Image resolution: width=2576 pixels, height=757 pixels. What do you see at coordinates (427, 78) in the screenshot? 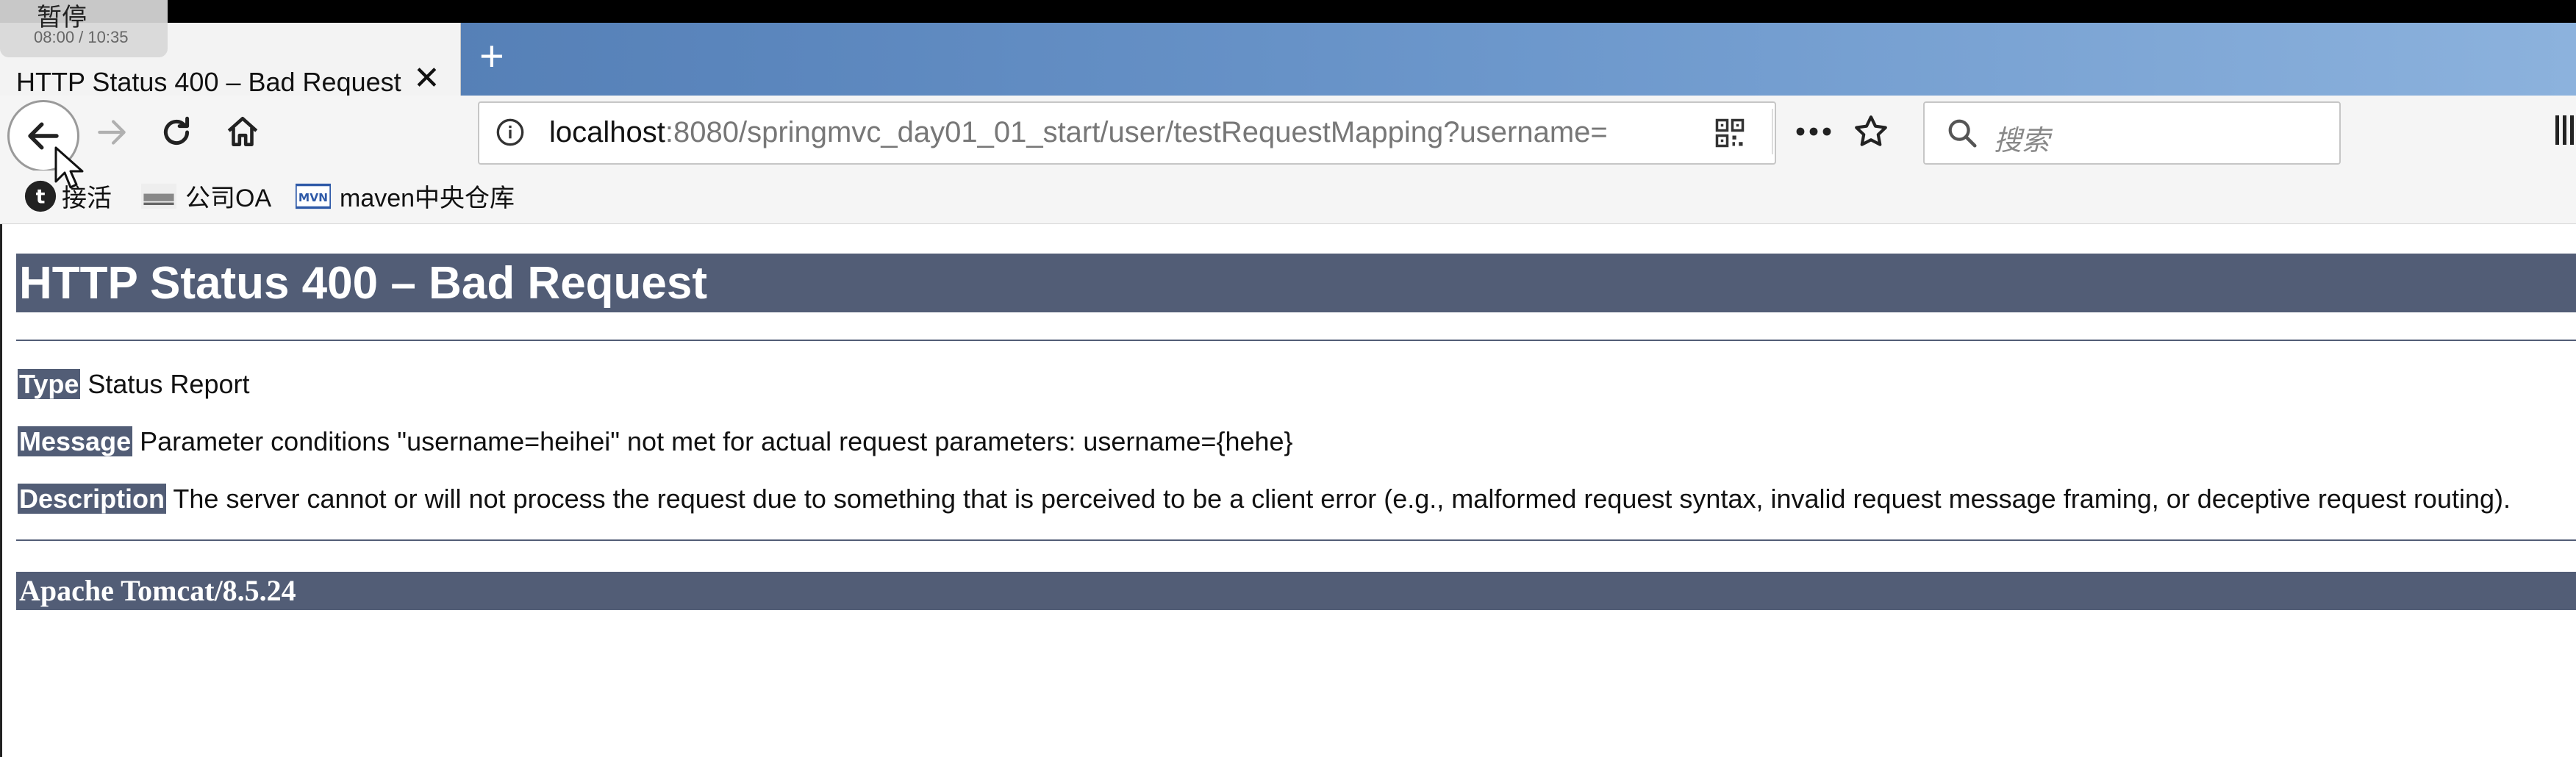
I see `tab-close-icon: ✕` at bounding box center [427, 78].